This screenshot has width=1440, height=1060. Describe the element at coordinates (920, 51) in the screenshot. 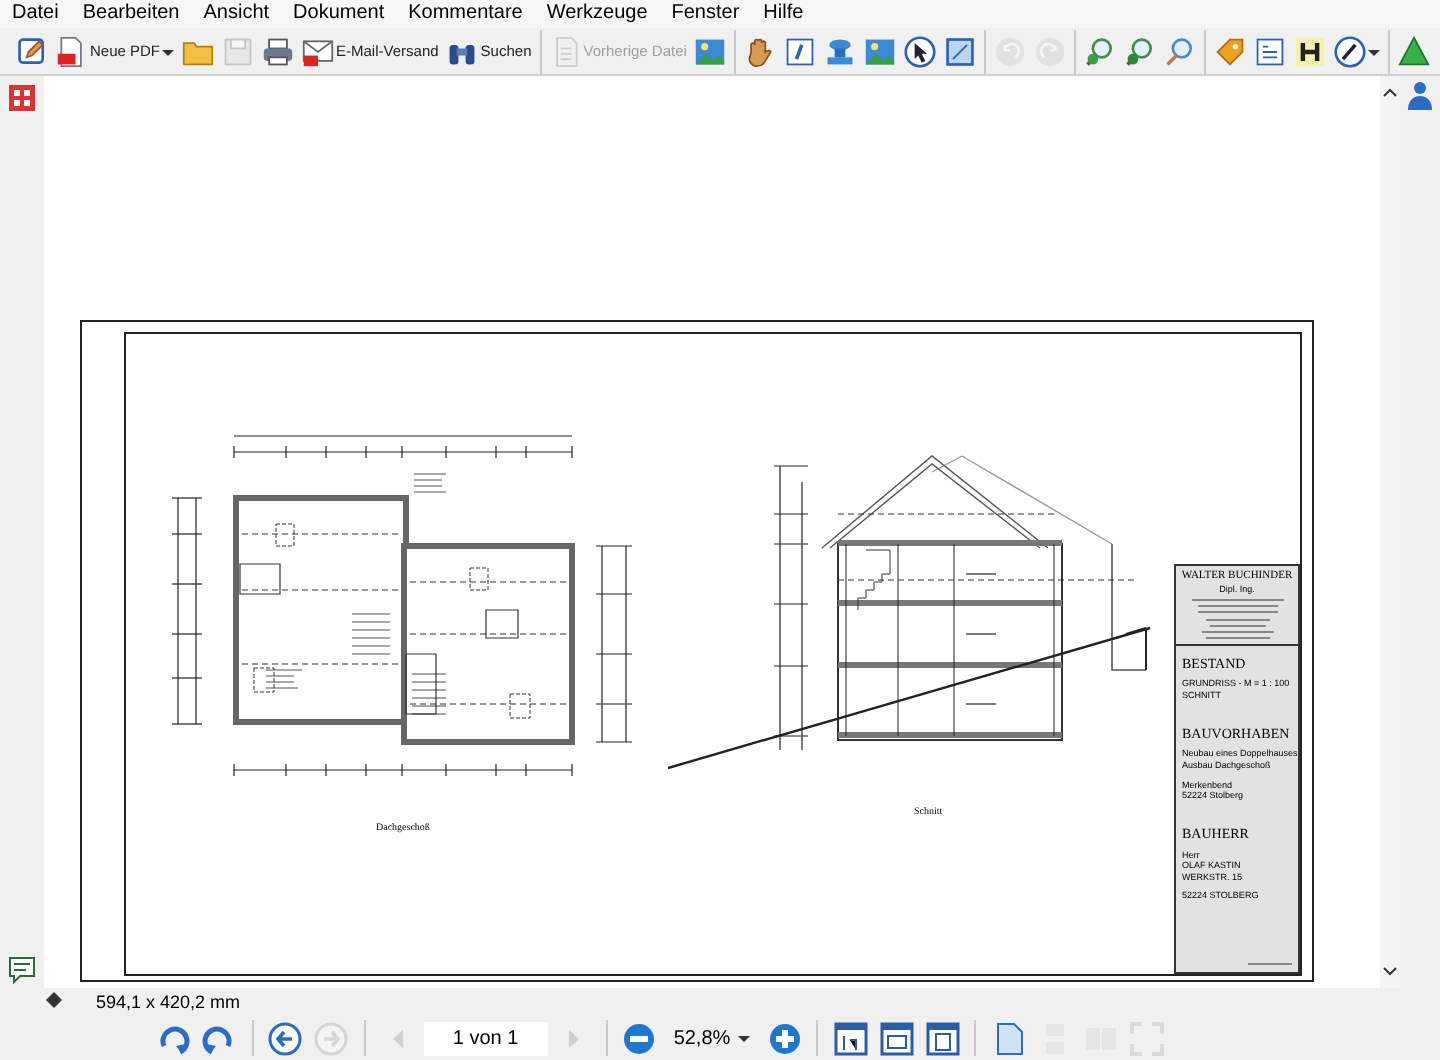

I see `pointer-icon` at that location.